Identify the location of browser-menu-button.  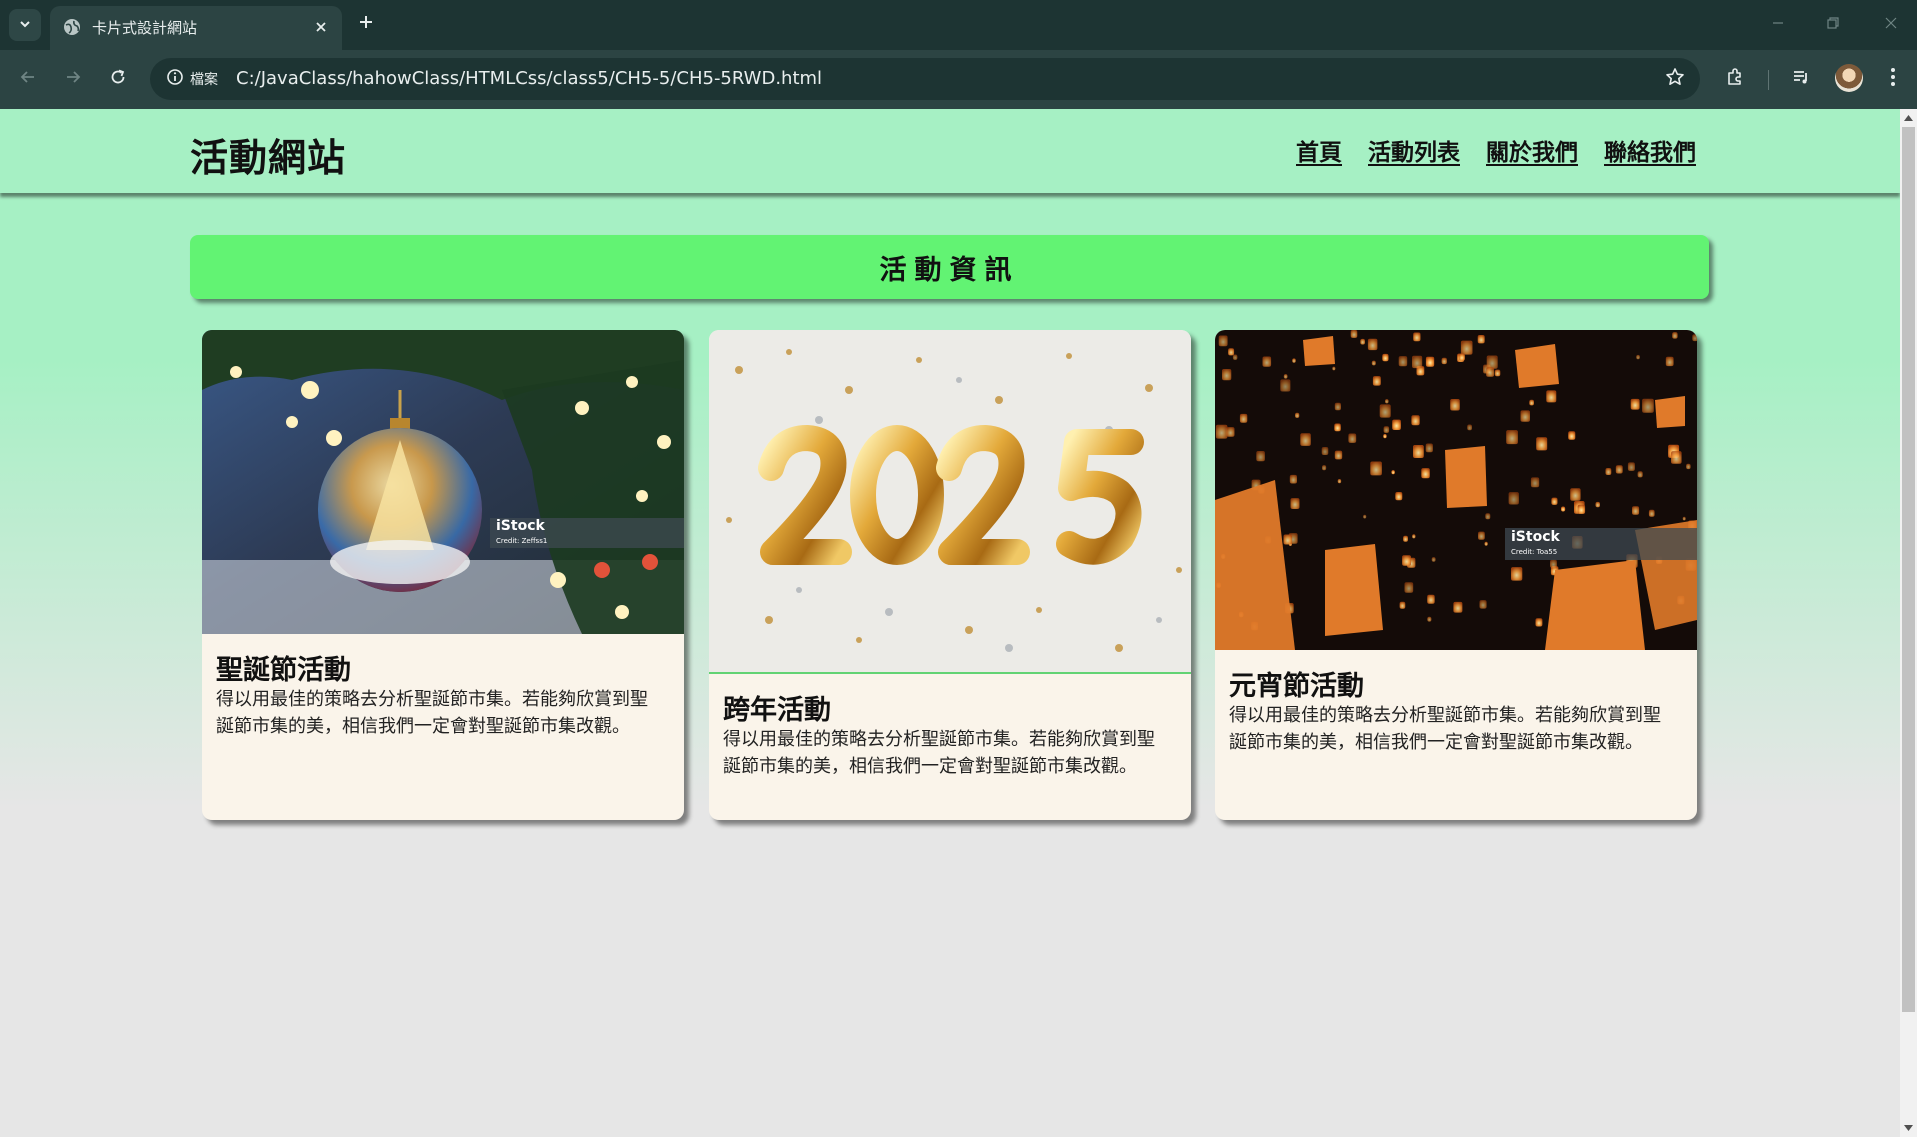
(1893, 79).